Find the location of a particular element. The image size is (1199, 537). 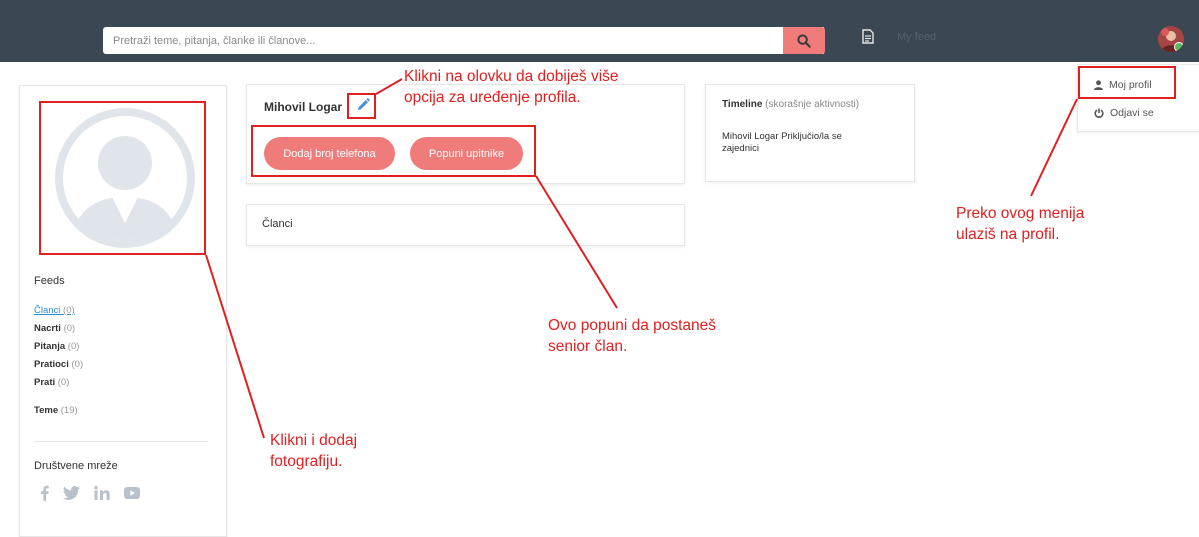

facebook-icon is located at coordinates (44, 493).